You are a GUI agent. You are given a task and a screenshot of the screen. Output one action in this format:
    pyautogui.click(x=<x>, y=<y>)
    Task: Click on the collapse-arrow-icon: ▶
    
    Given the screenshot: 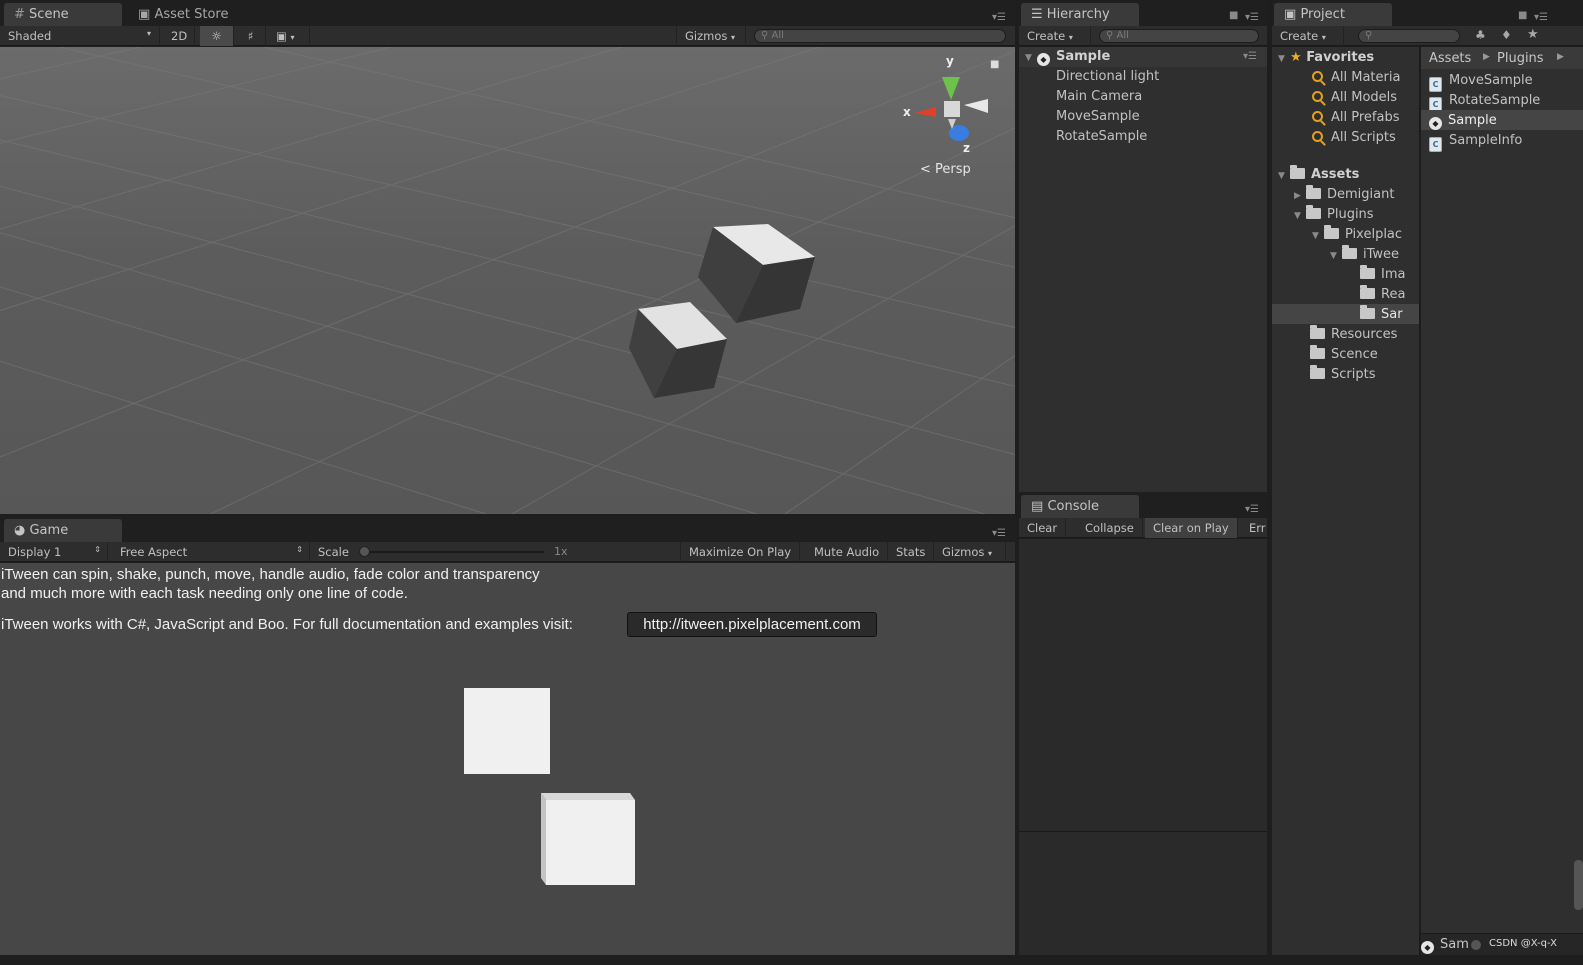 What is the action you would take?
    pyautogui.click(x=1300, y=196)
    